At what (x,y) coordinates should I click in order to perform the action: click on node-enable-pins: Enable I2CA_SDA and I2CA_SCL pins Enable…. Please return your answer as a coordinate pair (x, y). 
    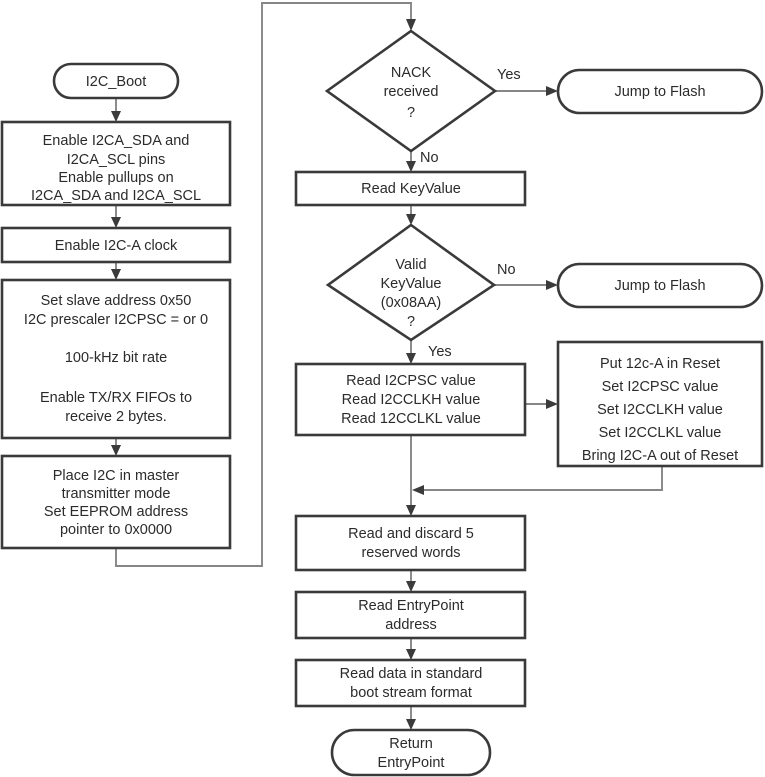
    Looking at the image, I should click on (116, 163).